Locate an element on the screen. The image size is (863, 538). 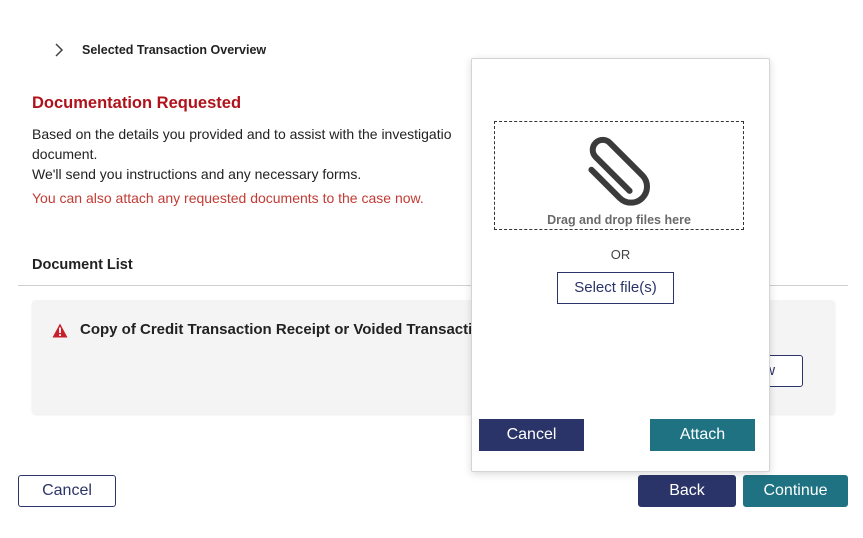
modal-cancel-button: Cancel is located at coordinates (531, 435).